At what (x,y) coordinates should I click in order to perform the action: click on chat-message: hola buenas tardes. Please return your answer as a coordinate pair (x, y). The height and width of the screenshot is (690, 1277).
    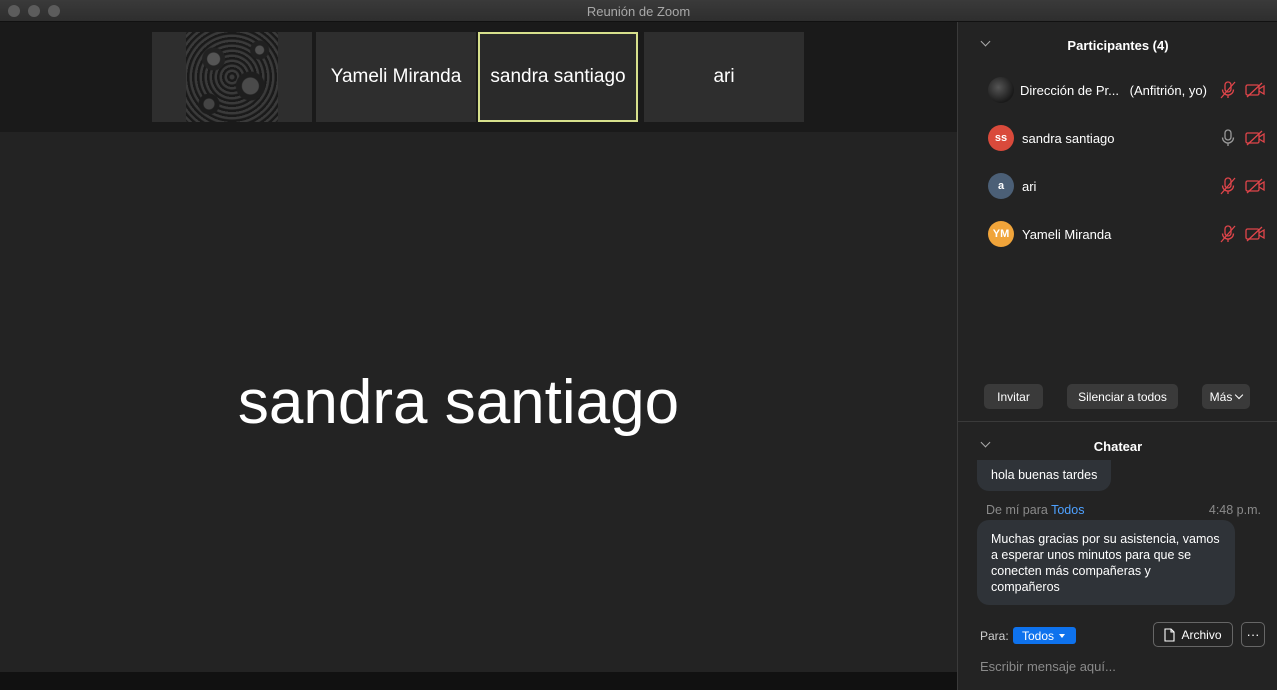
    Looking at the image, I should click on (1044, 475).